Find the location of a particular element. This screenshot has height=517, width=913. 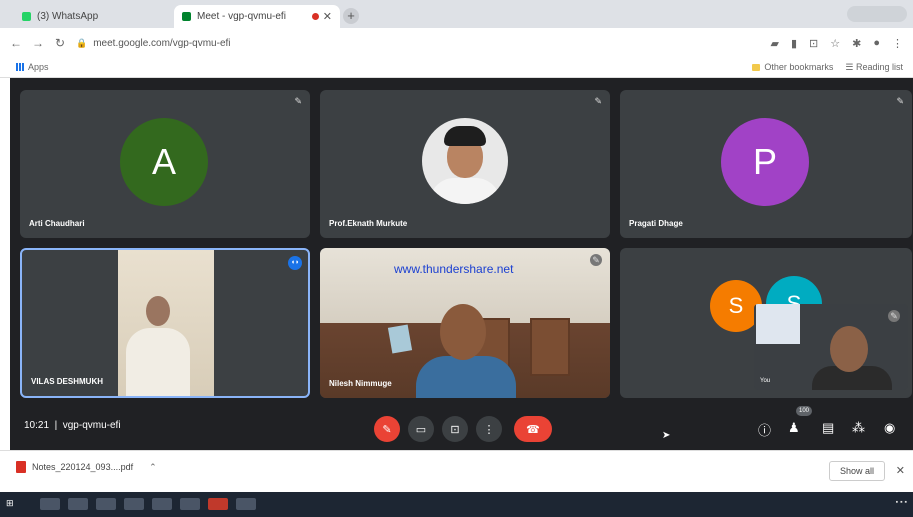

mic-indicator-icon: ▮ is located at coordinates (794, 43).